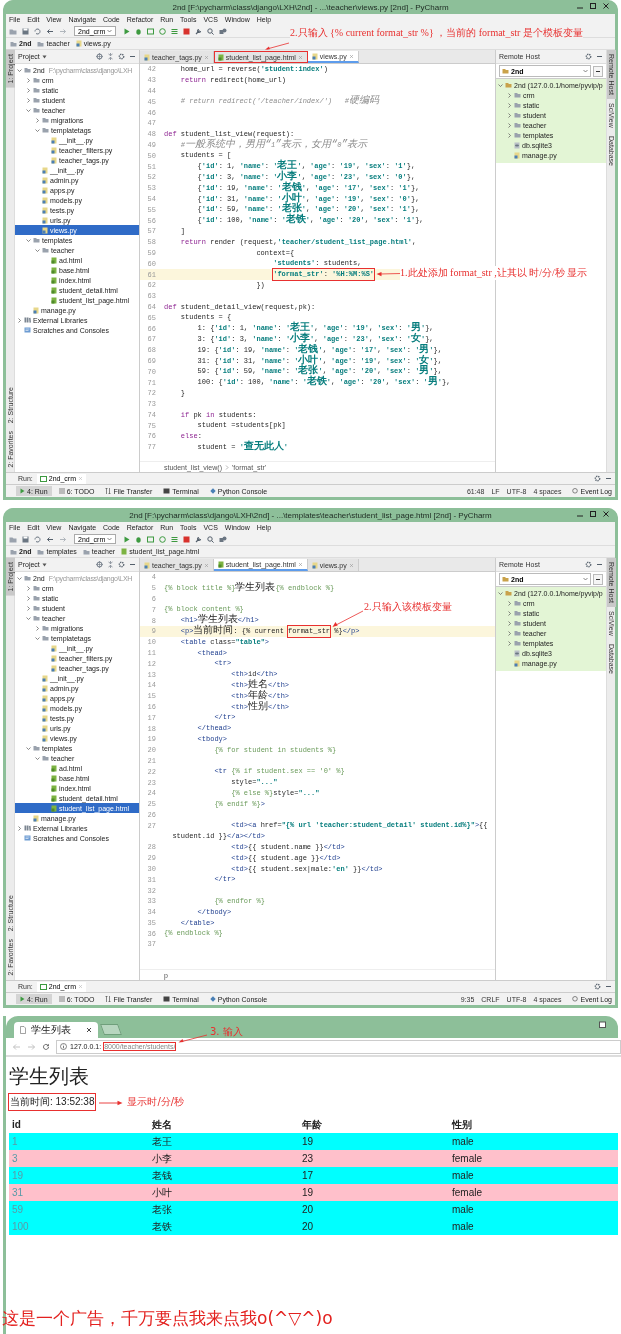 The height and width of the screenshot is (1334, 621). What do you see at coordinates (162, 1175) in the screenshot?
I see `table-cell-text: 老钱` at bounding box center [162, 1175].